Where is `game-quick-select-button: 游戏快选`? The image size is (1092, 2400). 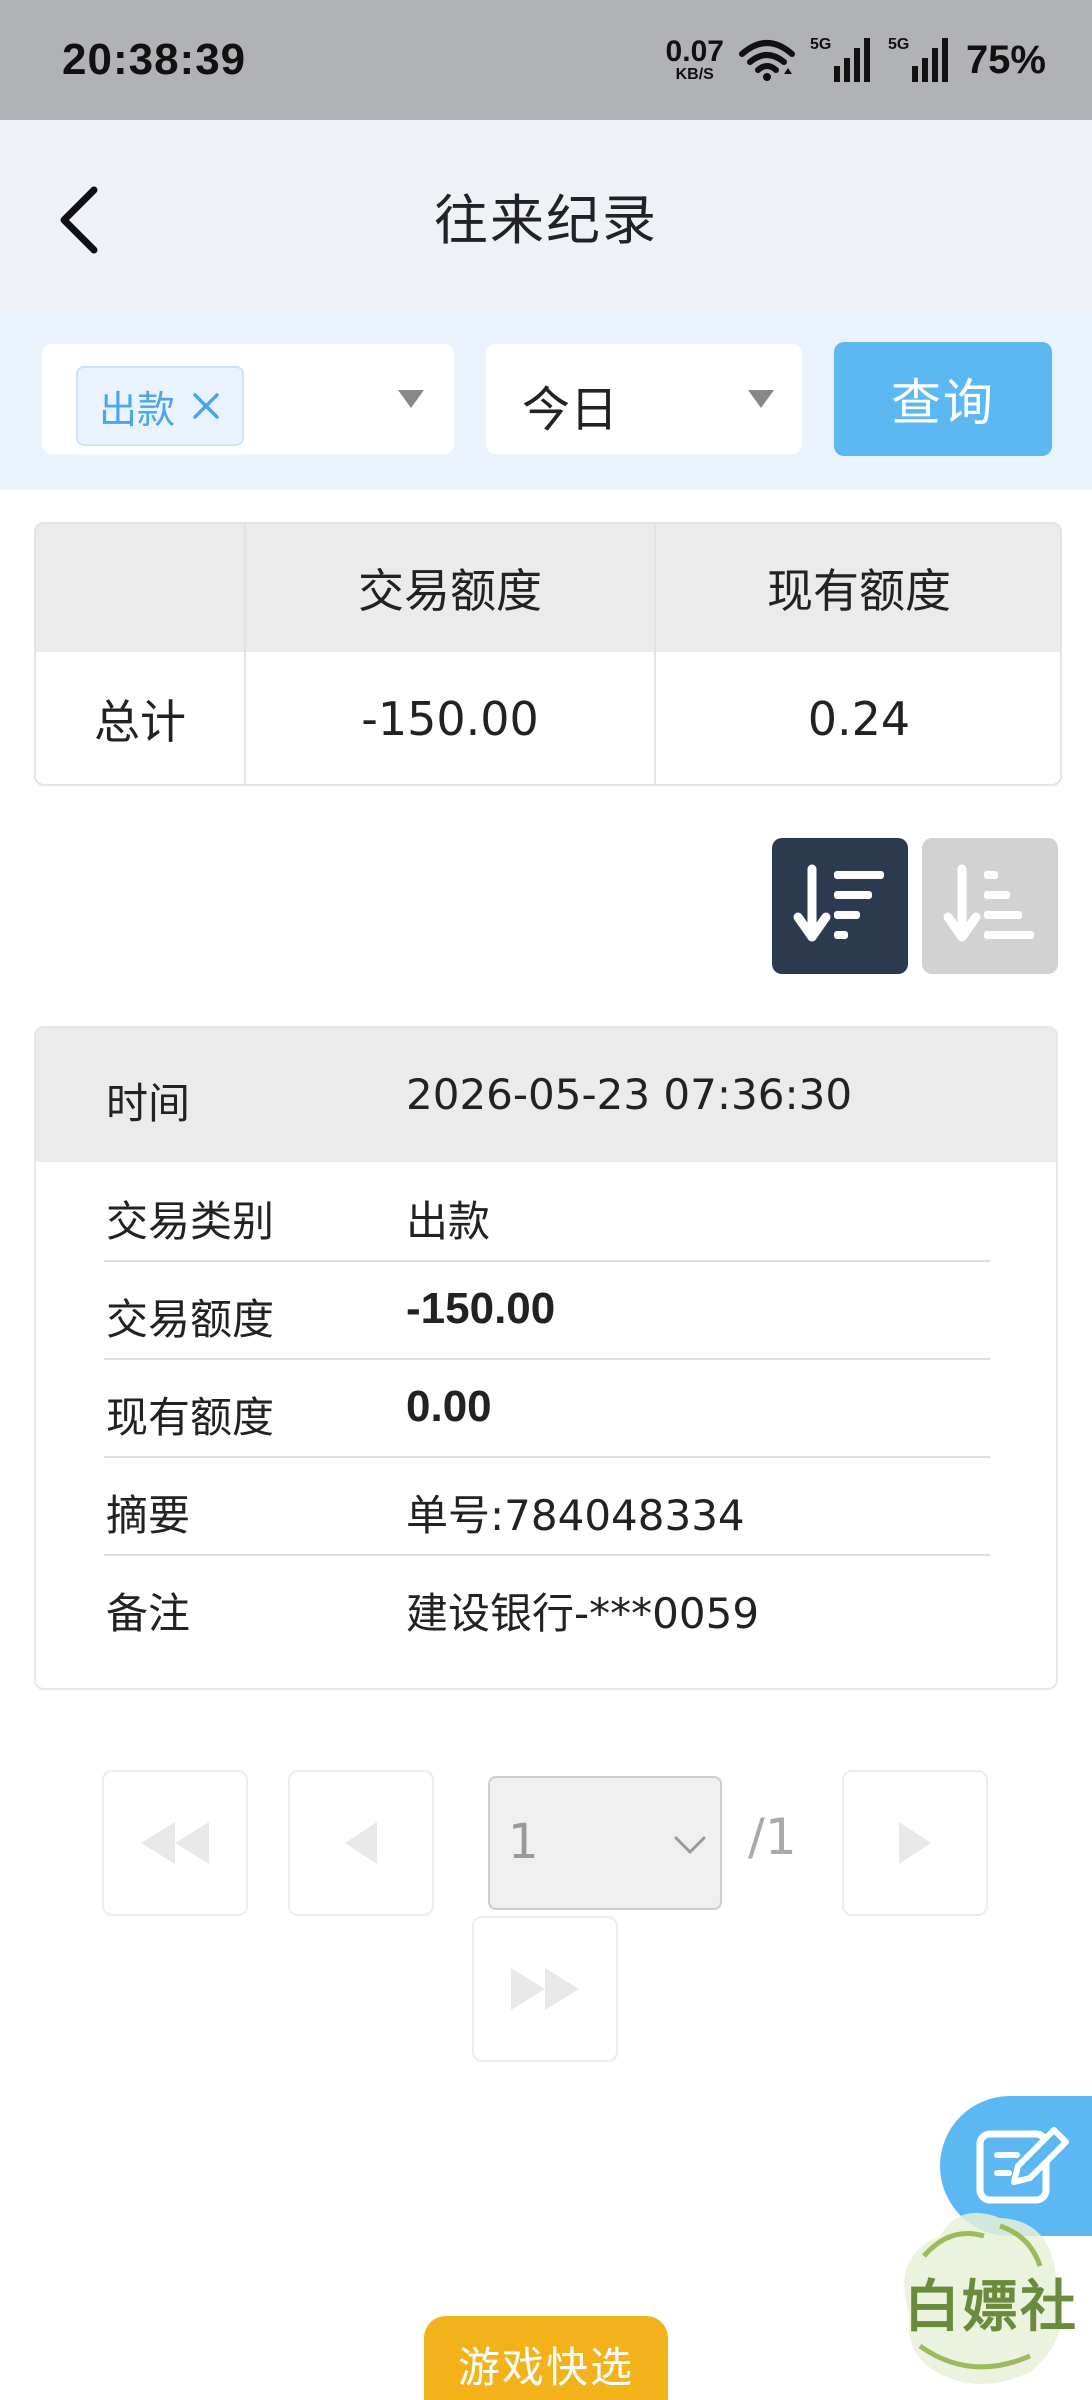 game-quick-select-button: 游戏快选 is located at coordinates (546, 2358).